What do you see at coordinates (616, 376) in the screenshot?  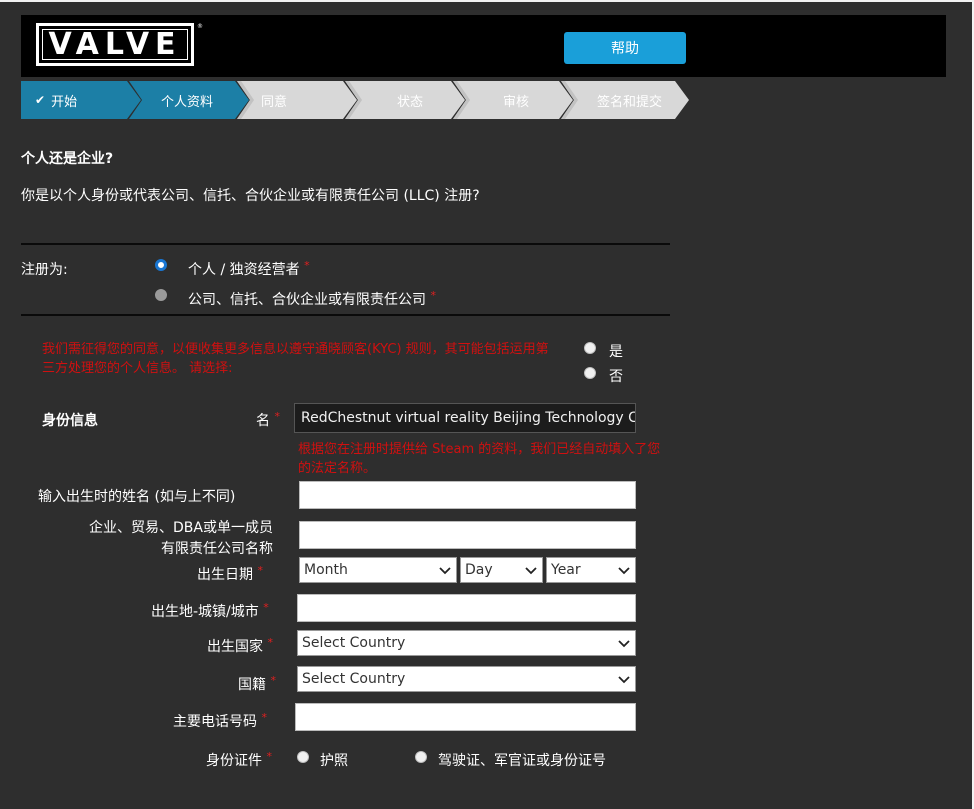 I see `kyc-no-label: 否` at bounding box center [616, 376].